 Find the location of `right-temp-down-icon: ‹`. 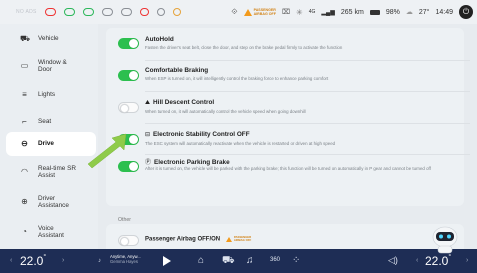

right-temp-down-icon: ‹ is located at coordinates (417, 260).